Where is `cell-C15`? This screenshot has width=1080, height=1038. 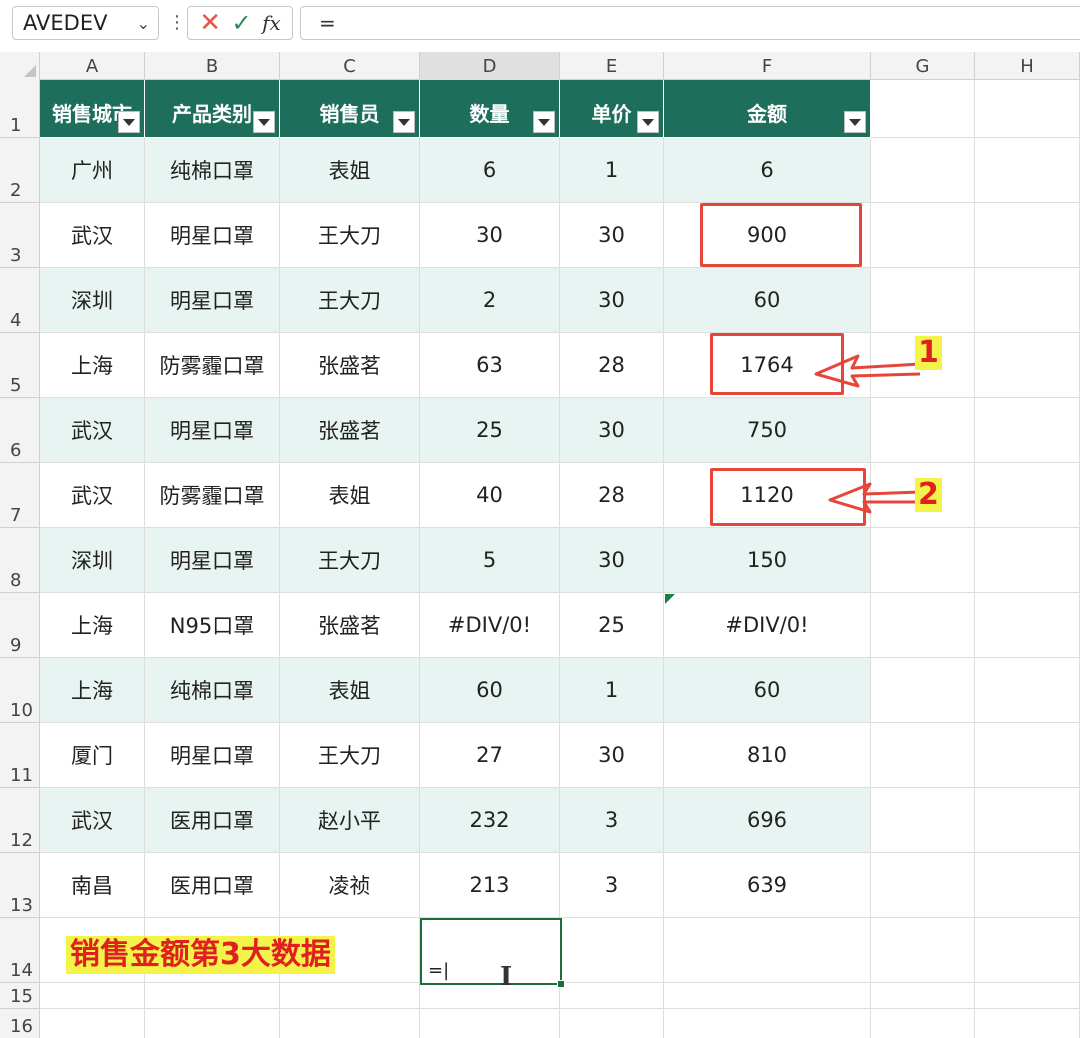 cell-C15 is located at coordinates (350, 996).